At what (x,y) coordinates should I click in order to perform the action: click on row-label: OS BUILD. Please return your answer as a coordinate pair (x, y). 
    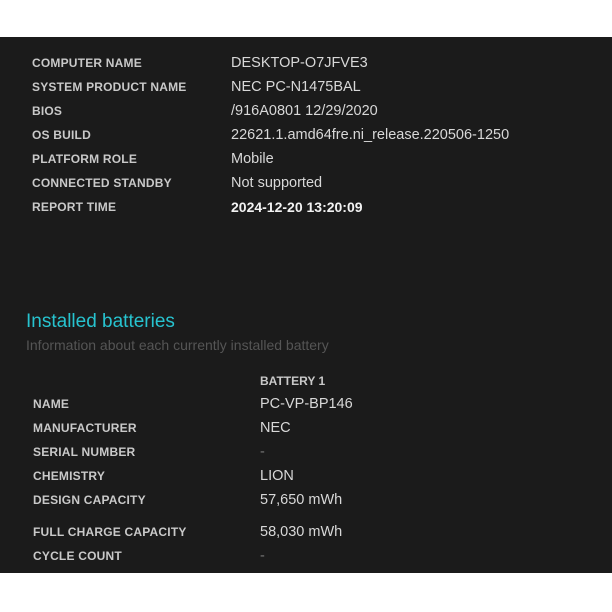
    Looking at the image, I should click on (61, 135).